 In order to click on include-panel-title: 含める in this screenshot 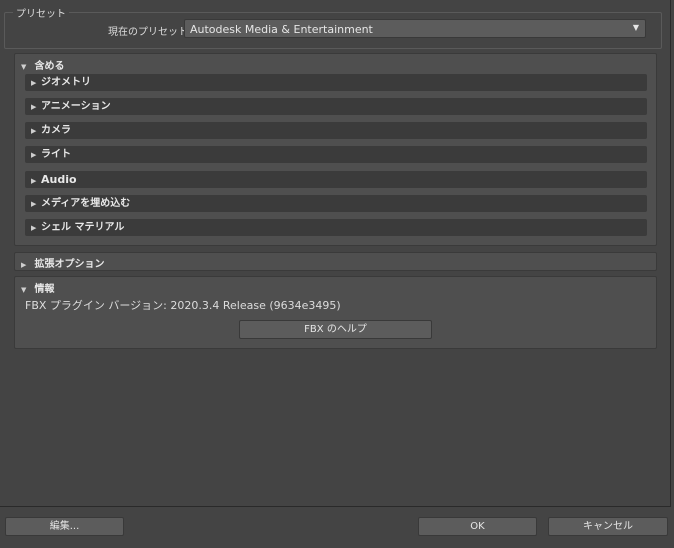, I will do `click(49, 66)`.